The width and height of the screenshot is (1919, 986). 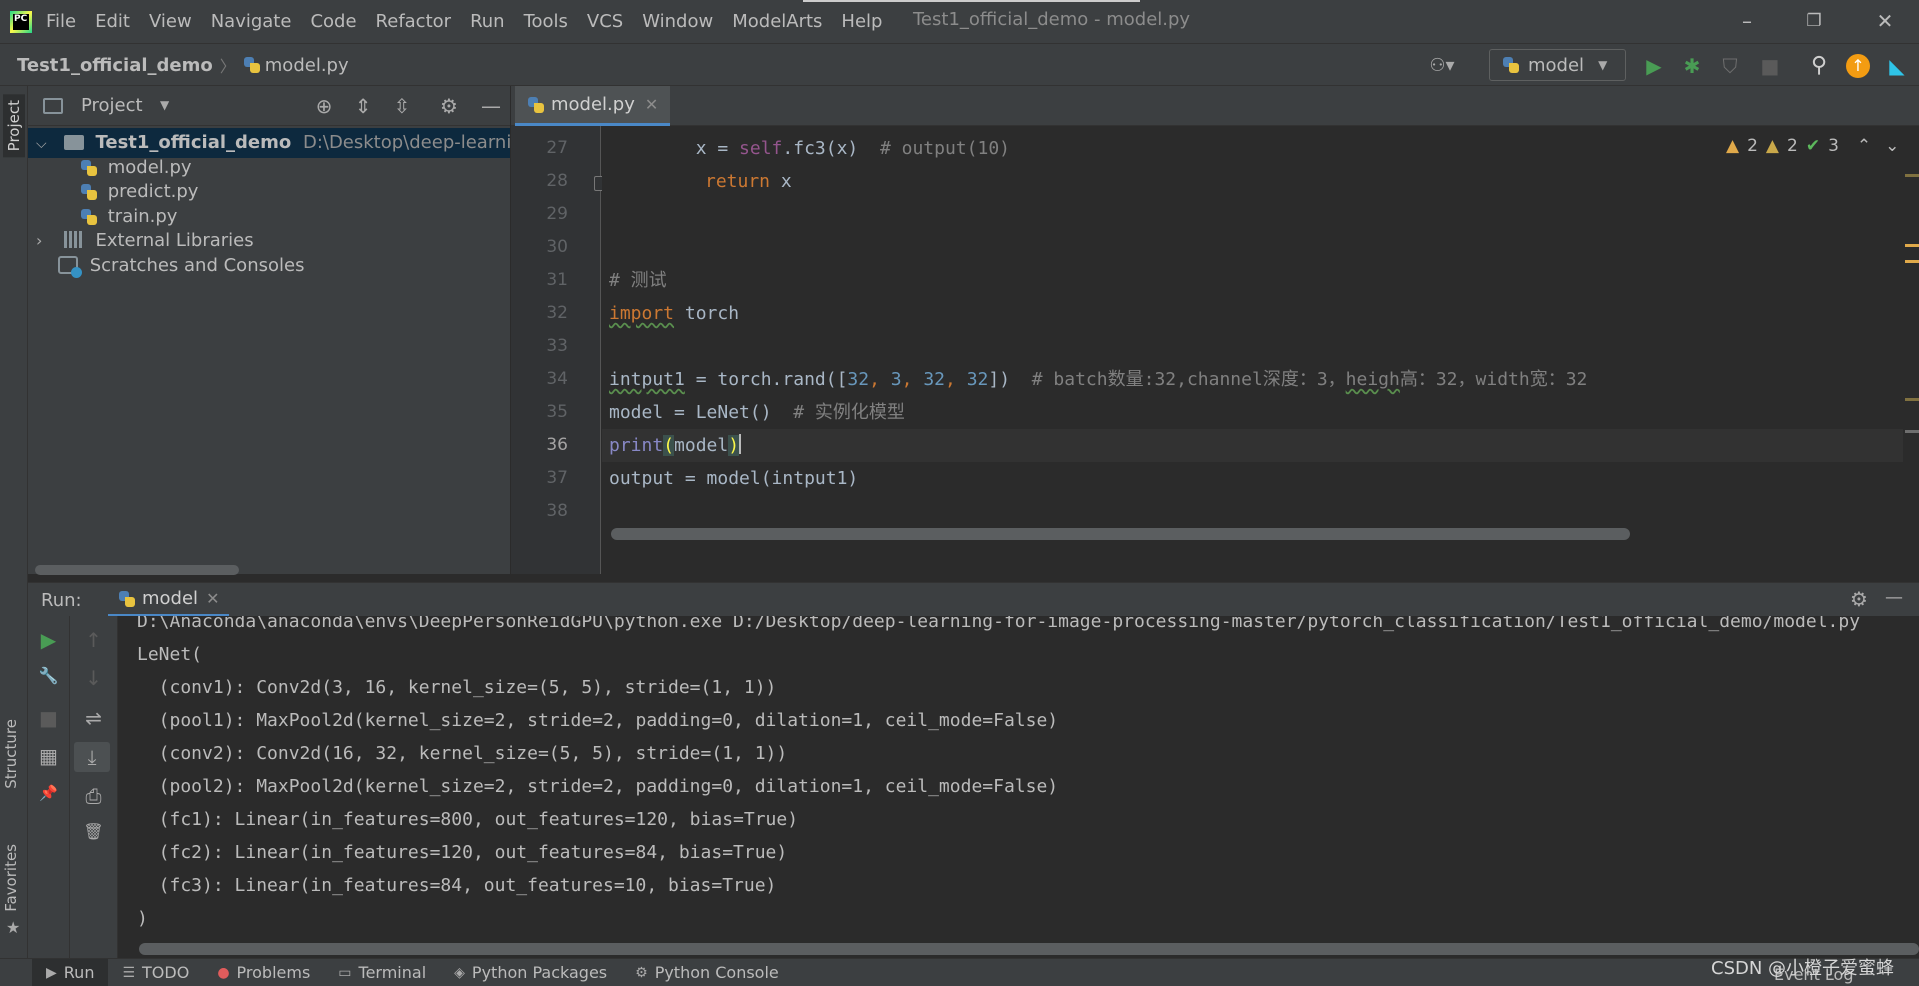 I want to click on window-title: Test1_official_demo - model.py, so click(x=1052, y=19).